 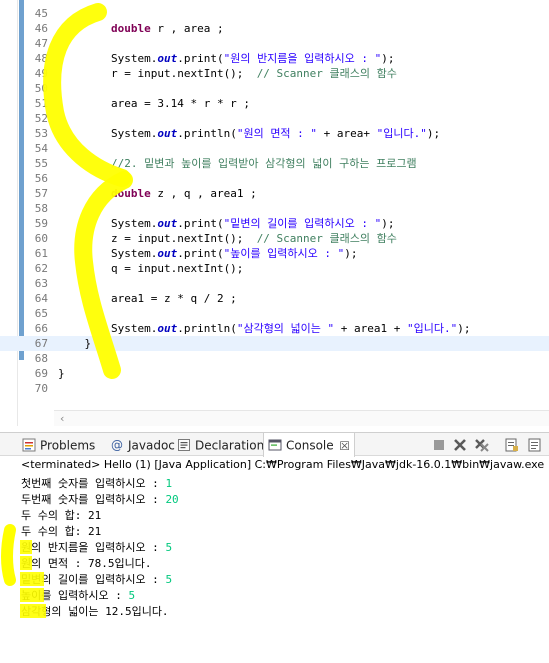 What do you see at coordinates (274, 283) in the screenshot?
I see `code-line: 63` at bounding box center [274, 283].